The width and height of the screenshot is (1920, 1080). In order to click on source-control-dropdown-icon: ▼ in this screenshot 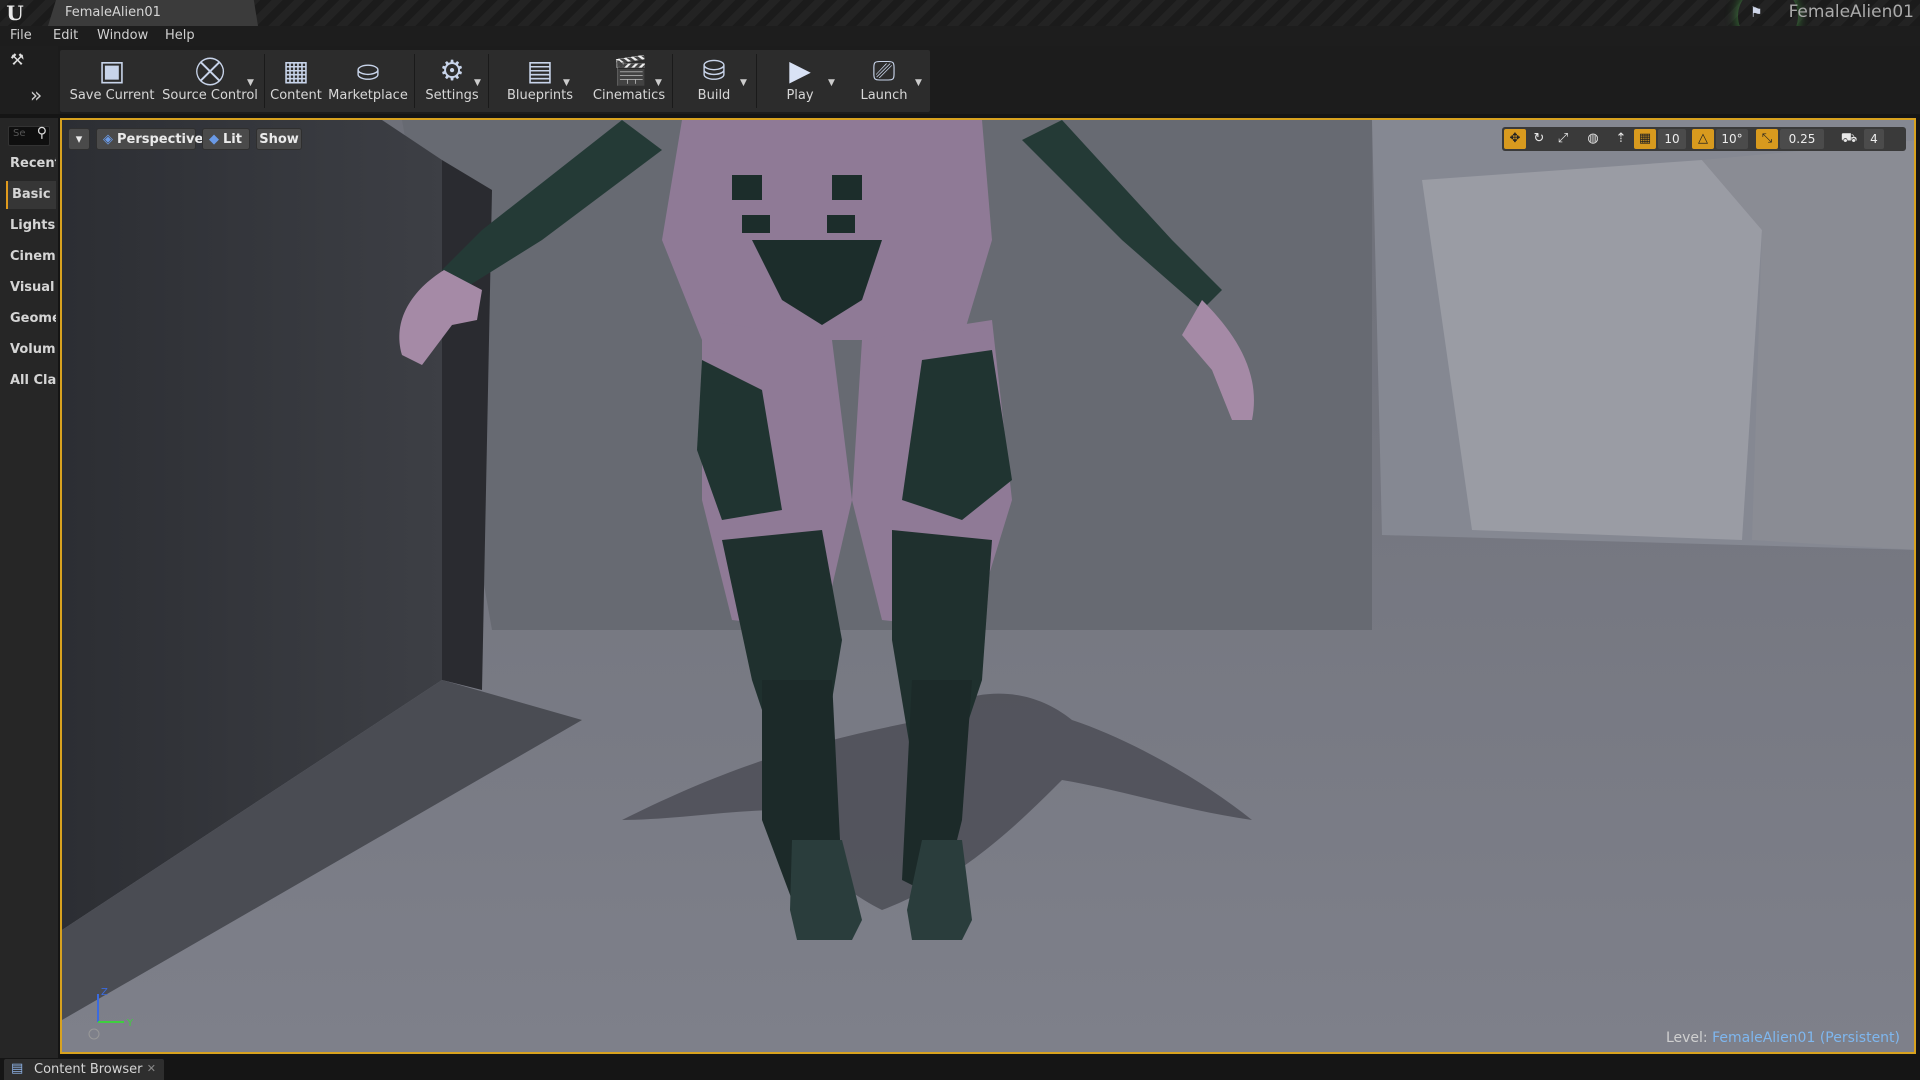, I will do `click(250, 83)`.